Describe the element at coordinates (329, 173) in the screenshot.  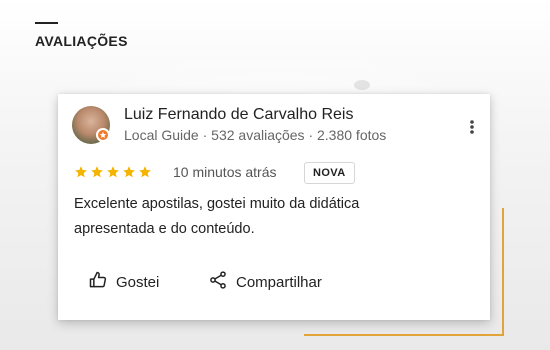
I see `new-badge: NOVA` at that location.